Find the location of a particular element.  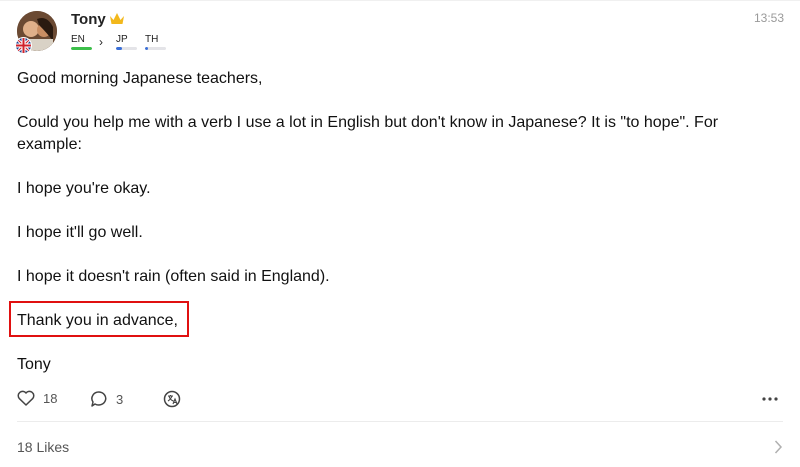

comment-count: 3 is located at coordinates (120, 399).